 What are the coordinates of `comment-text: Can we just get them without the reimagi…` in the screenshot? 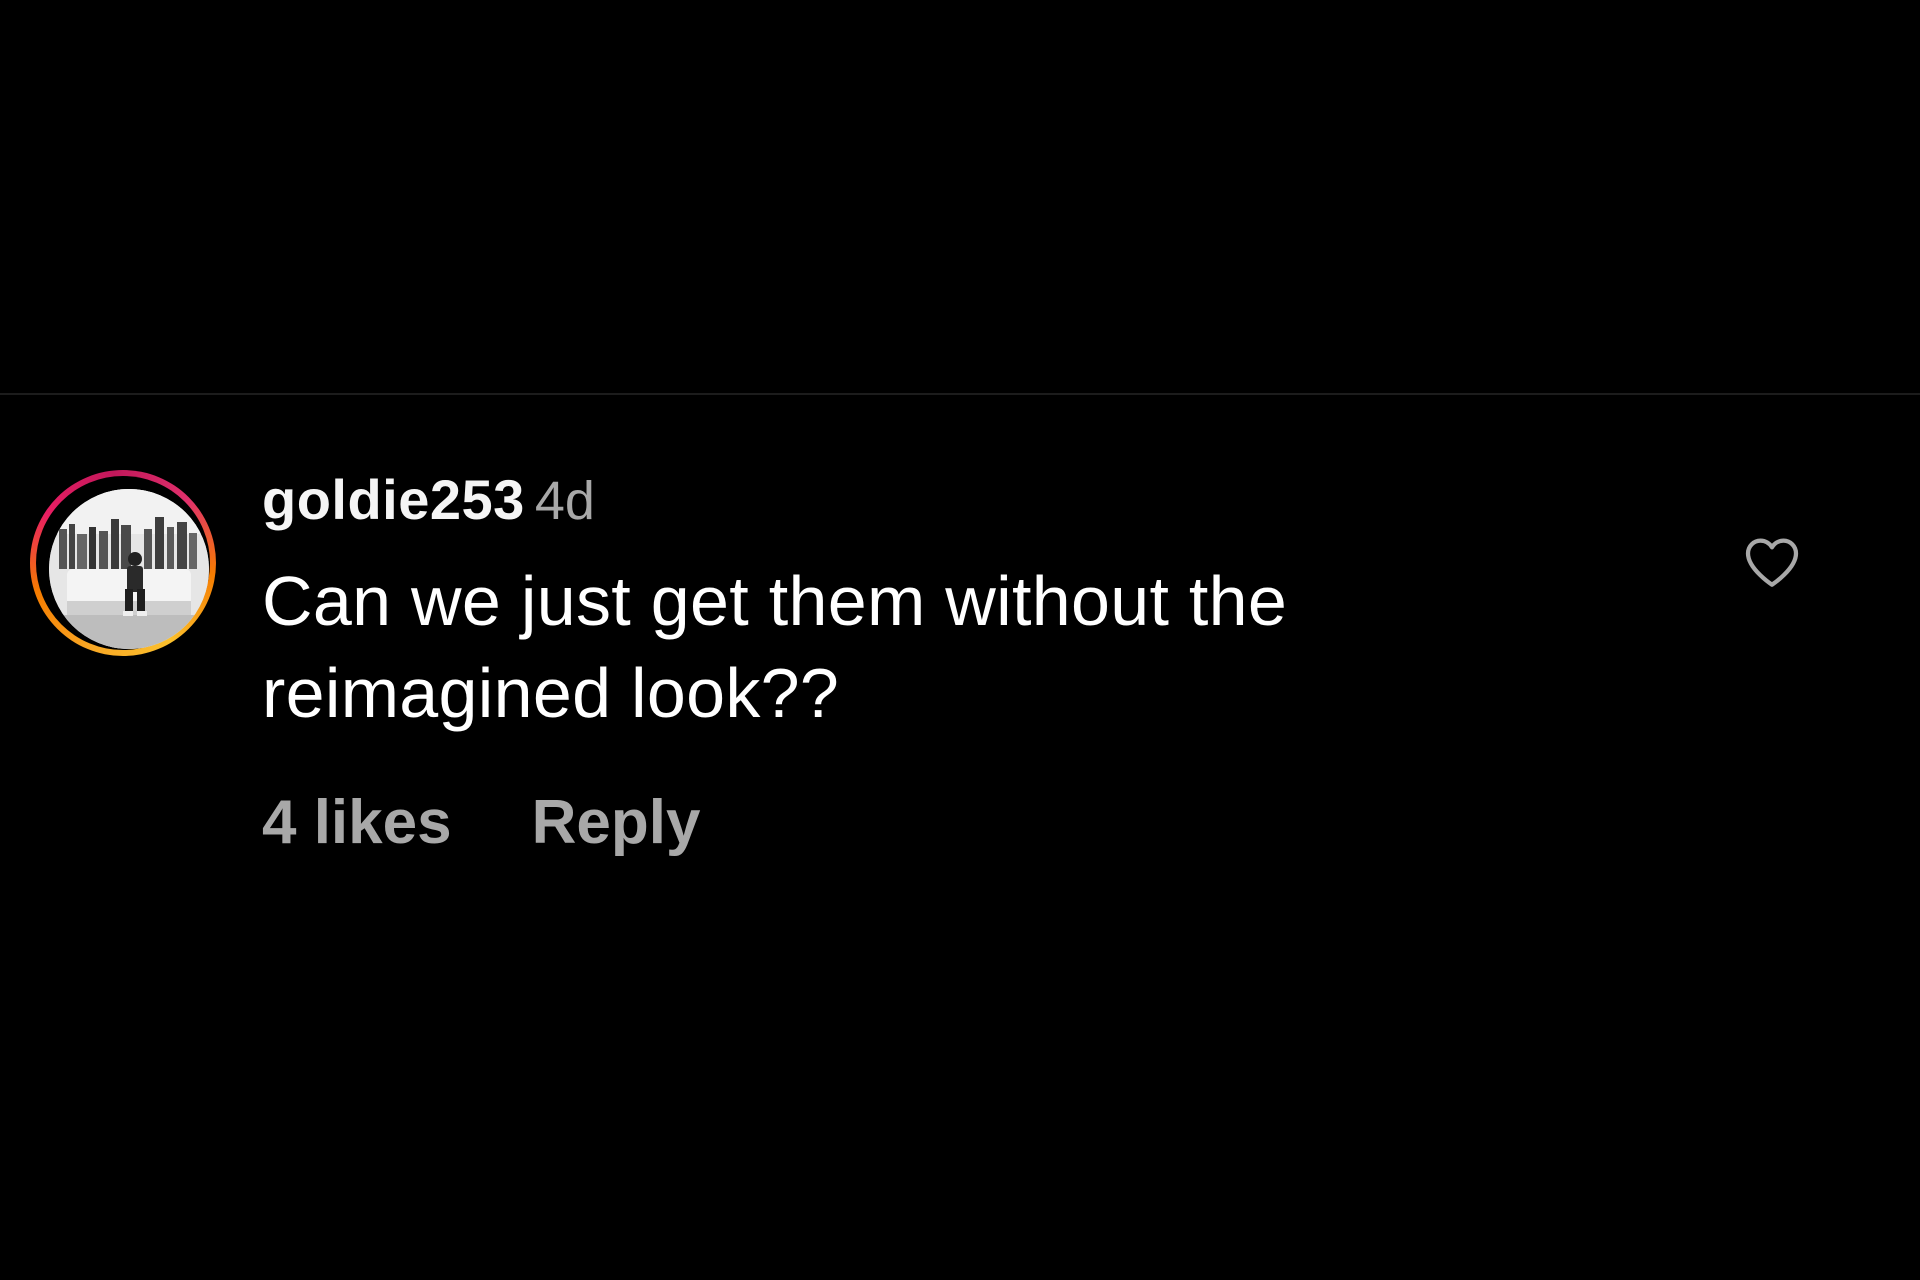 It's located at (775, 647).